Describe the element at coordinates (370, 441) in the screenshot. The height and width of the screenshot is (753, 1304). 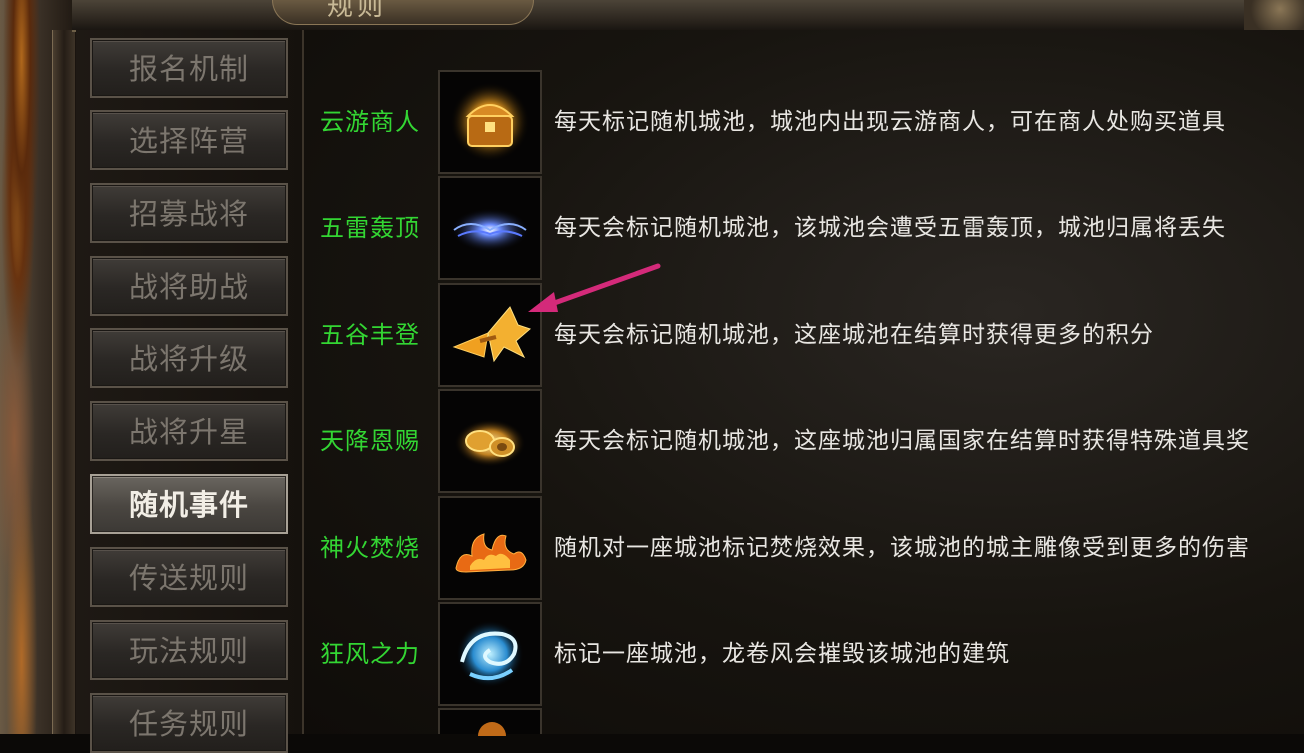
I see `event-name: 天降恩赐` at that location.